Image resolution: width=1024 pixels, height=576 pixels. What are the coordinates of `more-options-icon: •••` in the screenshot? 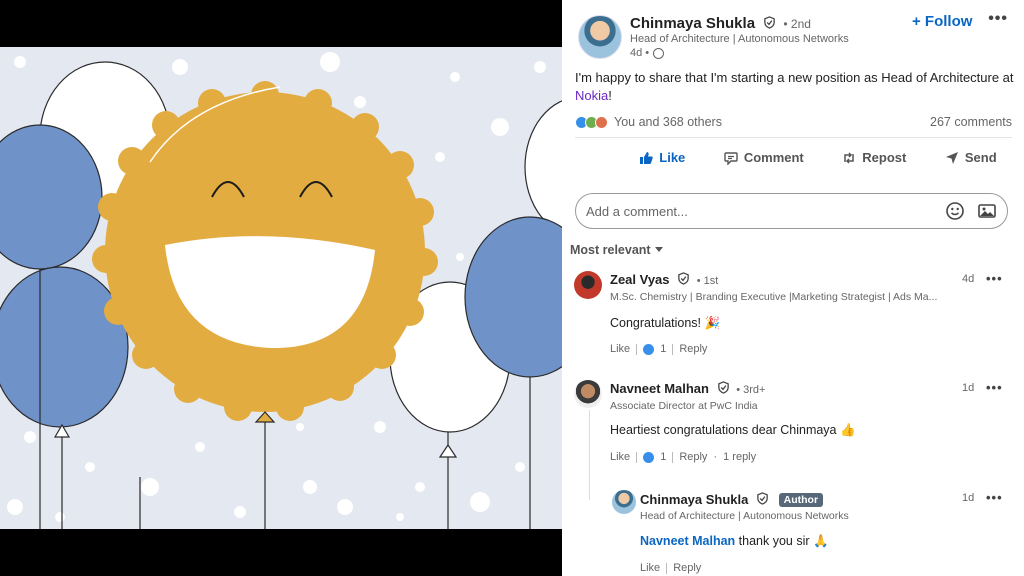 It's located at (998, 19).